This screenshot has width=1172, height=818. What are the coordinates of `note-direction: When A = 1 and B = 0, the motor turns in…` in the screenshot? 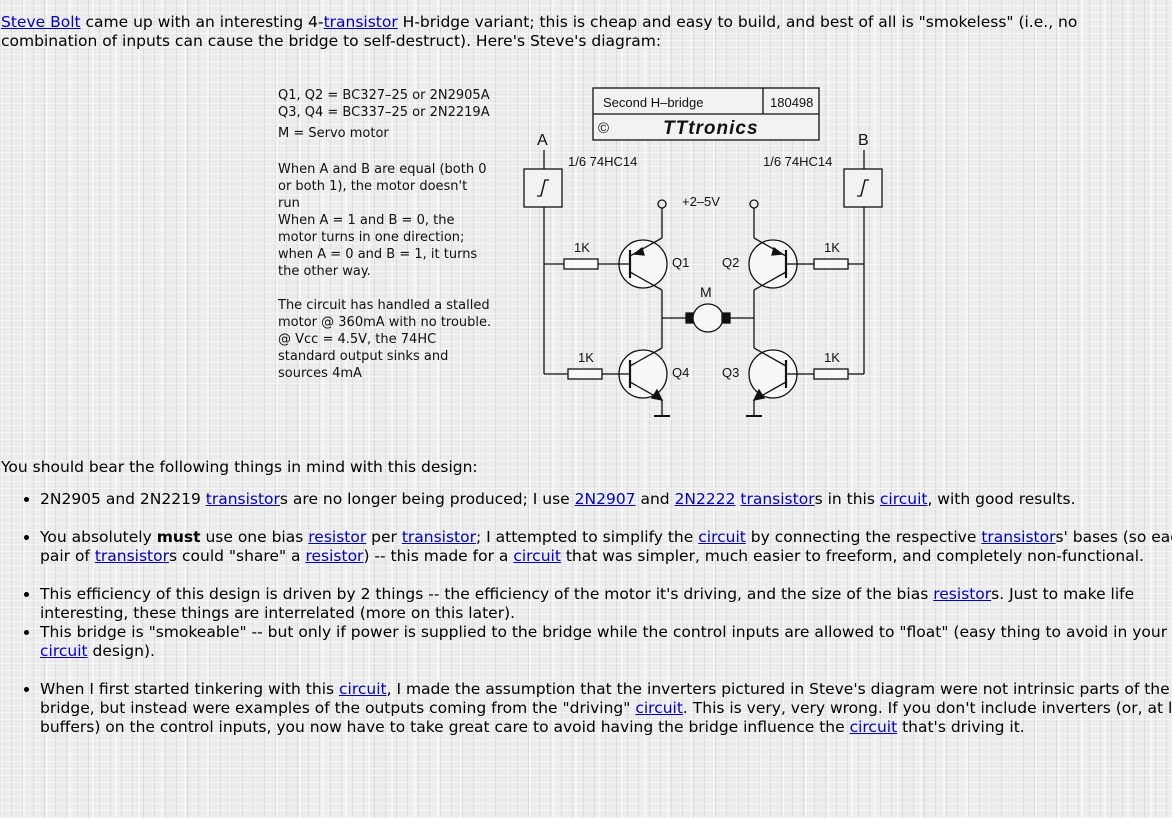 It's located at (378, 246).